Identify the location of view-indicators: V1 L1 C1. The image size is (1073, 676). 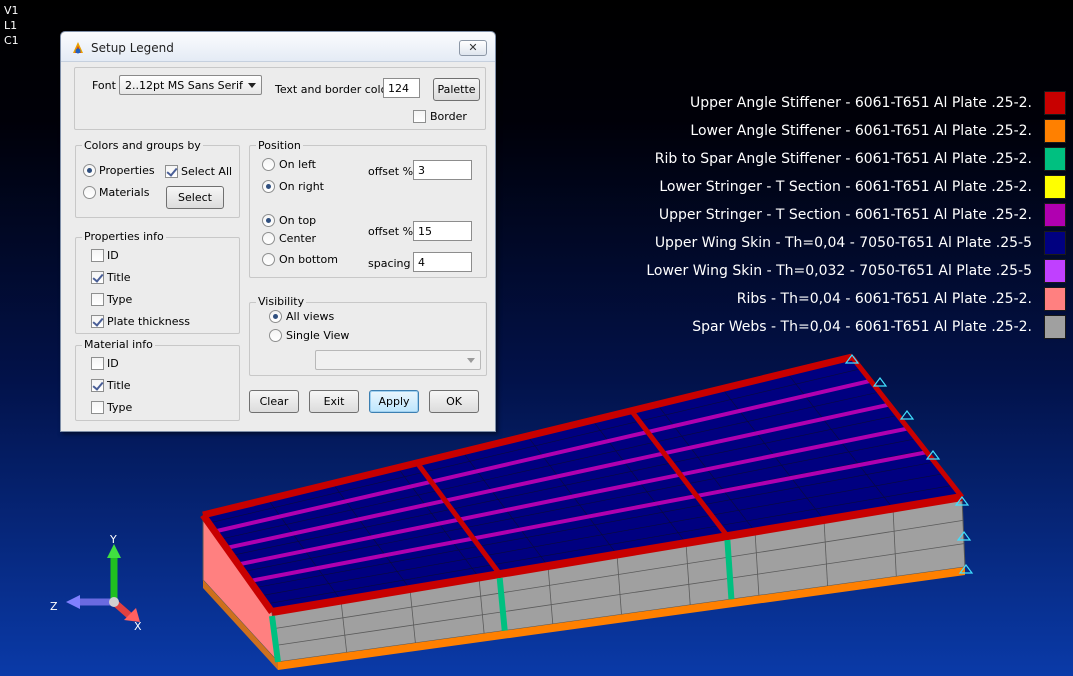
(11, 25).